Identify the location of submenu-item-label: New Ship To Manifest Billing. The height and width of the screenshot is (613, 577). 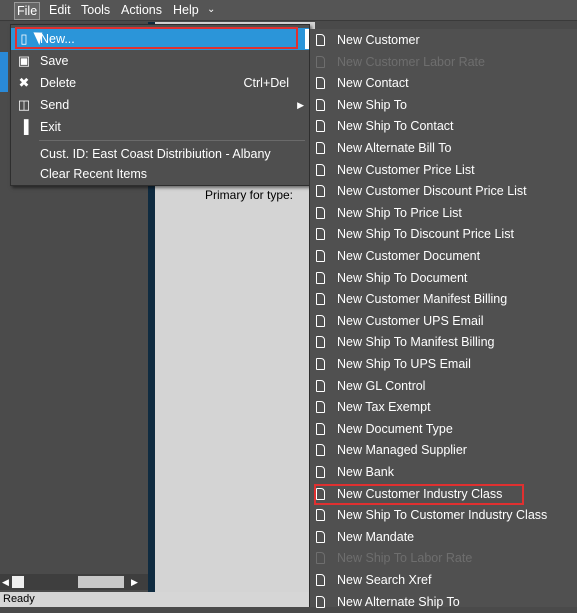
(416, 342).